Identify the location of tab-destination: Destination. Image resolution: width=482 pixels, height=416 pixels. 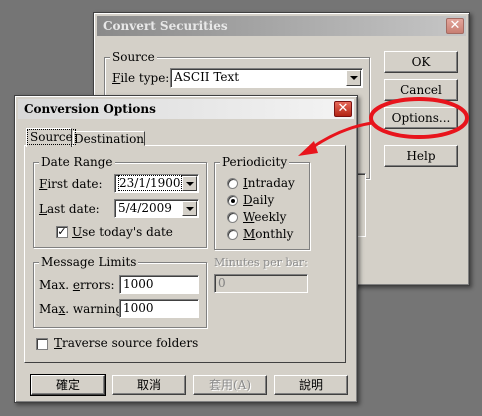
(109, 138).